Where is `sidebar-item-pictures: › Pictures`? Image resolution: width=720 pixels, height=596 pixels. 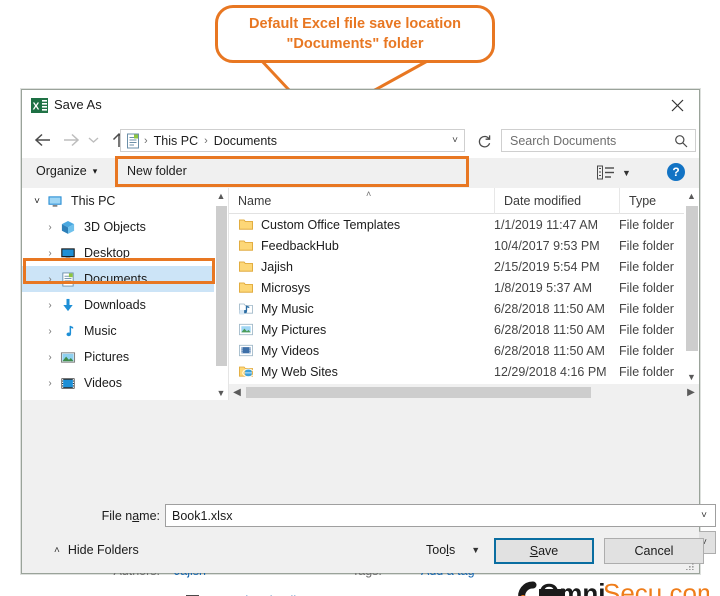 sidebar-item-pictures: › Pictures is located at coordinates (125, 357).